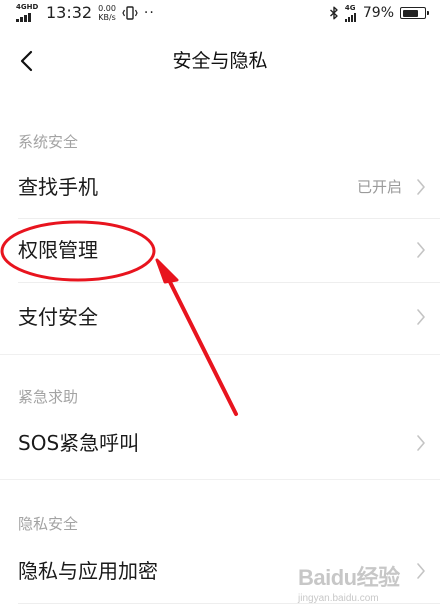 The height and width of the screenshot is (610, 440). I want to click on network-speed: 0.00 KB/s, so click(107, 13).